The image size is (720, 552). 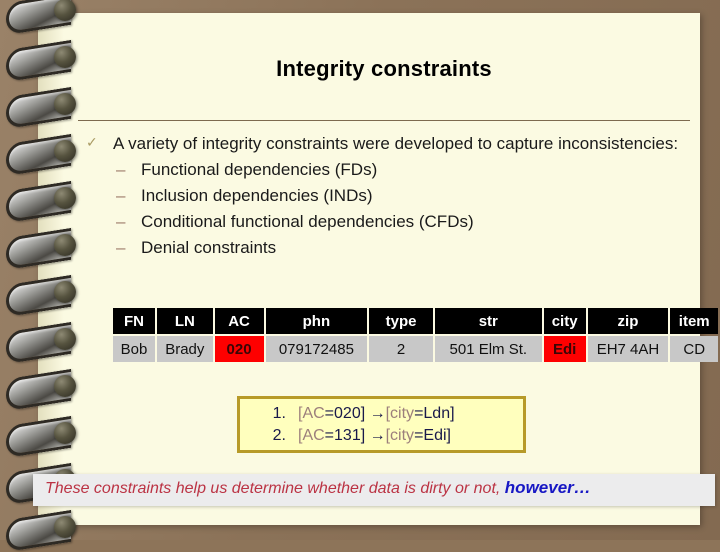 What do you see at coordinates (384, 170) in the screenshot?
I see `bullet-level2: – Functional dependencies (FDs)` at bounding box center [384, 170].